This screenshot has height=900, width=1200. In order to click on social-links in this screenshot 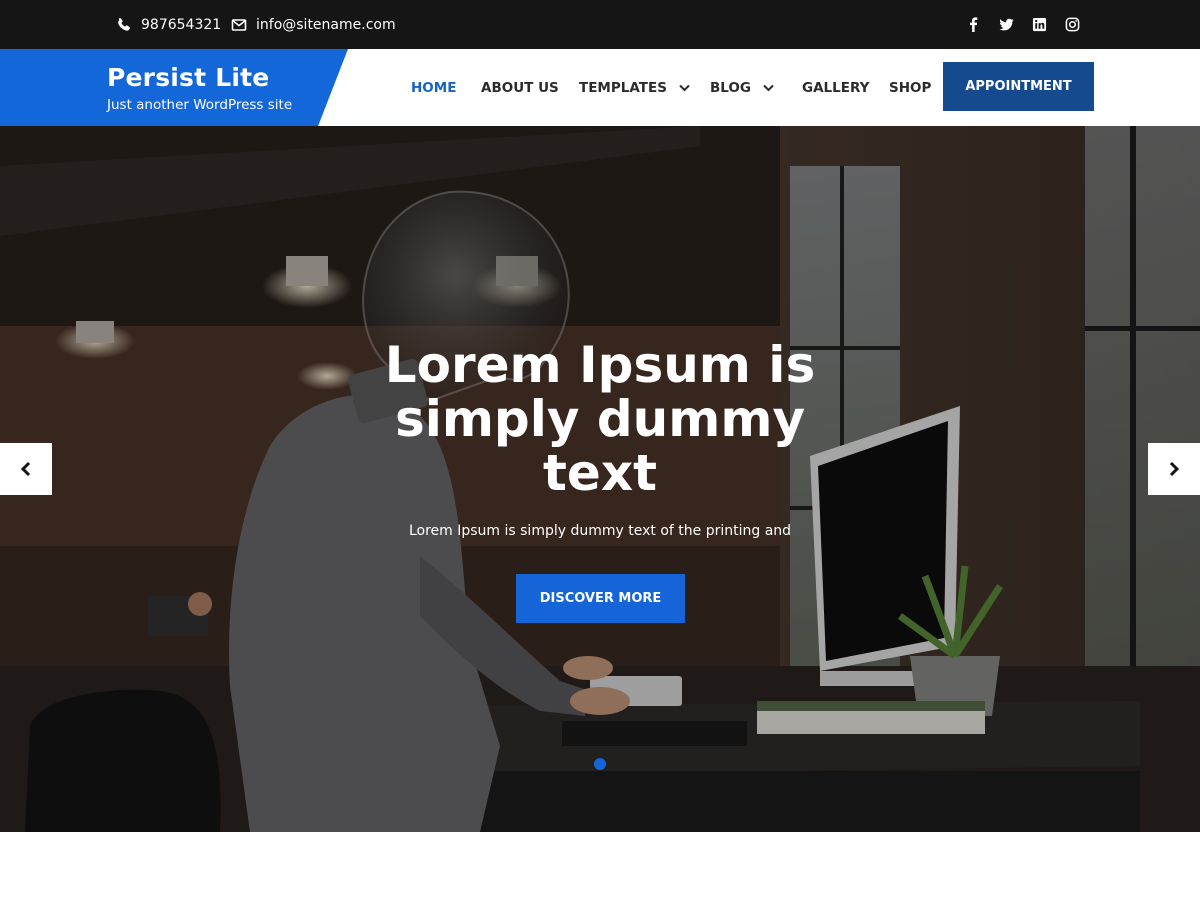, I will do `click(1022, 24)`.